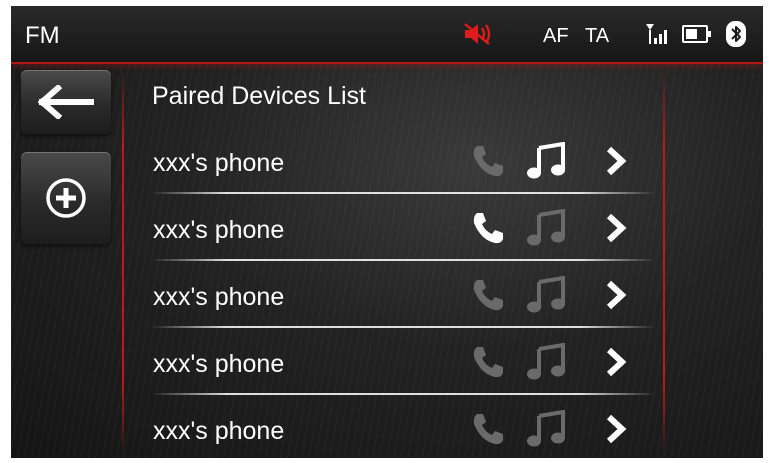 This screenshot has height=463, width=769. What do you see at coordinates (42, 36) in the screenshot?
I see `source-label: FM` at bounding box center [42, 36].